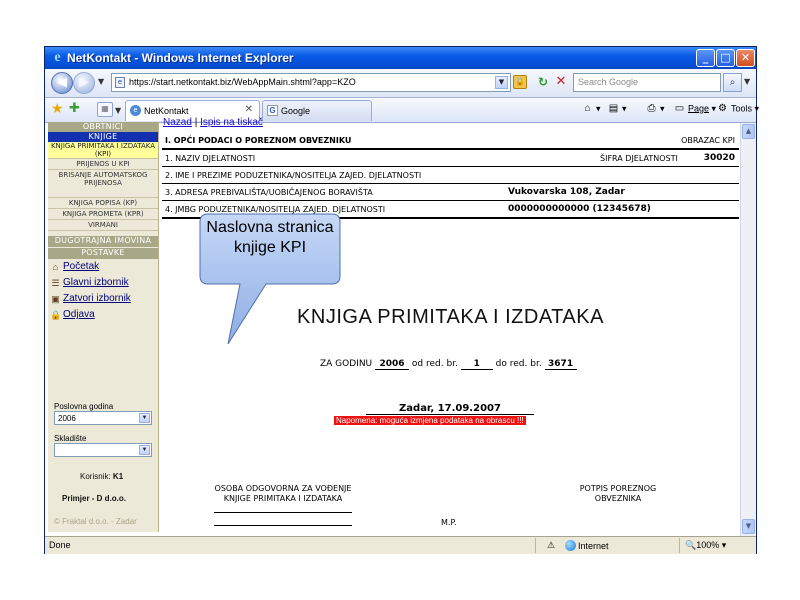 The height and width of the screenshot is (600, 800). Describe the element at coordinates (501, 82) in the screenshot. I see `address-dropdown-icon: ▼` at that location.